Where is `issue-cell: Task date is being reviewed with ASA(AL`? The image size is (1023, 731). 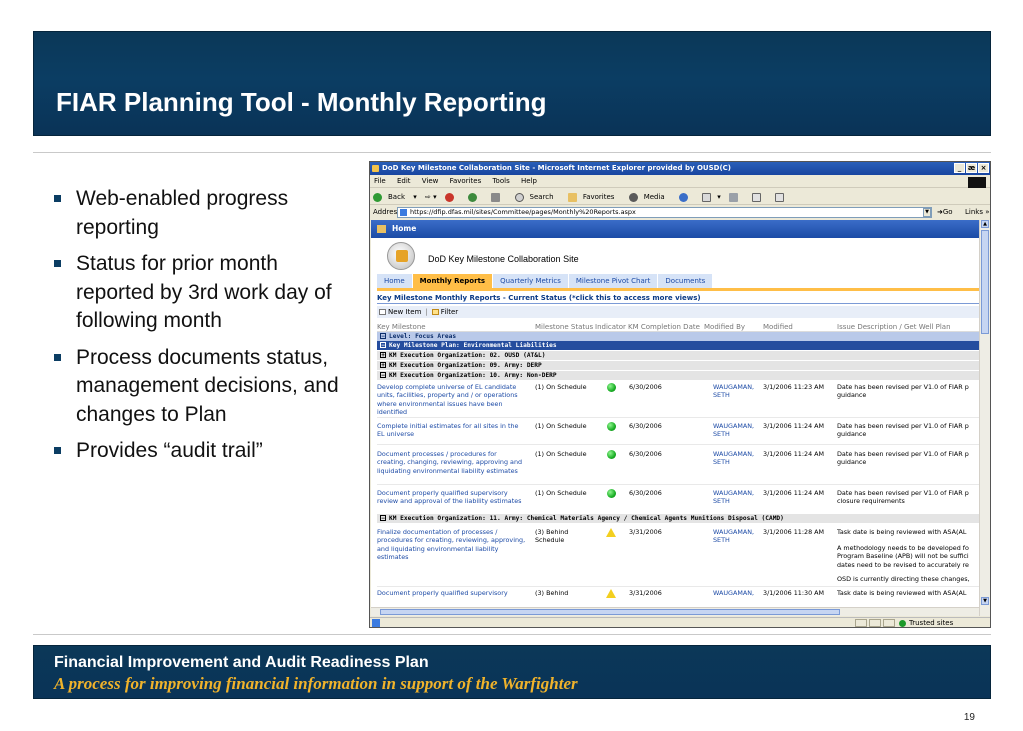 issue-cell: Task date is being reviewed with ASA(AL is located at coordinates (902, 593).